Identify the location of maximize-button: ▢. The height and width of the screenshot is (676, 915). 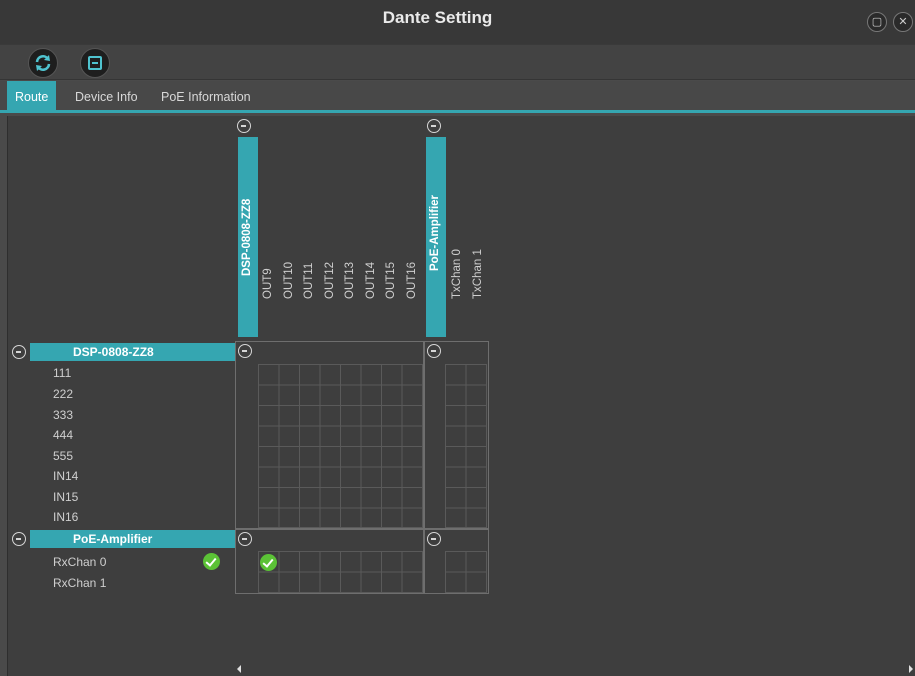
(877, 22).